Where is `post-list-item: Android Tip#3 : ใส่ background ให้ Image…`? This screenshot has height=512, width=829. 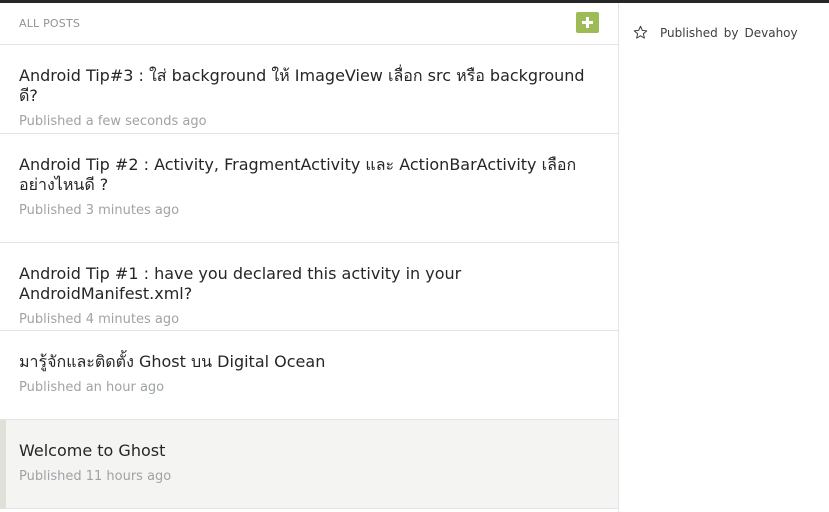
post-list-item: Android Tip#3 : ใส่ background ให้ Image… is located at coordinates (309, 89).